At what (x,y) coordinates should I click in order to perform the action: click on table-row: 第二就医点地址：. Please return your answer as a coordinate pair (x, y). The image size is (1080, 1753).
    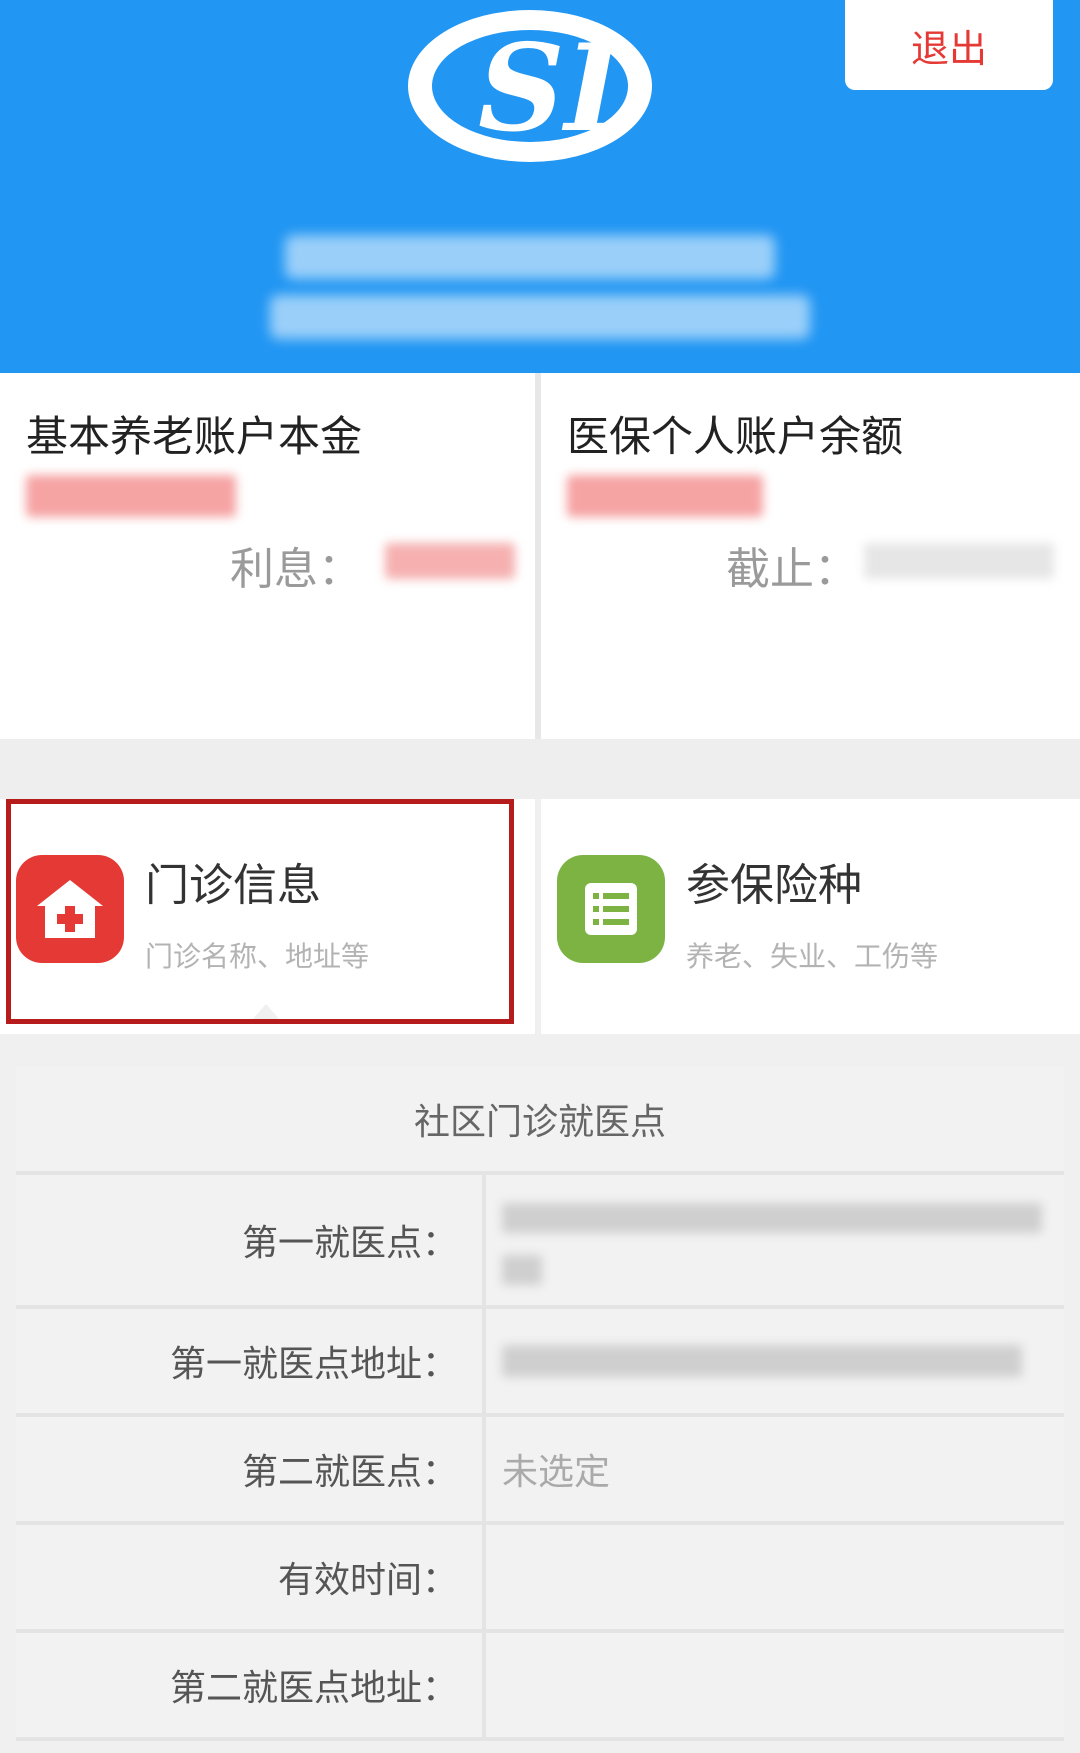
    Looking at the image, I should click on (540, 1687).